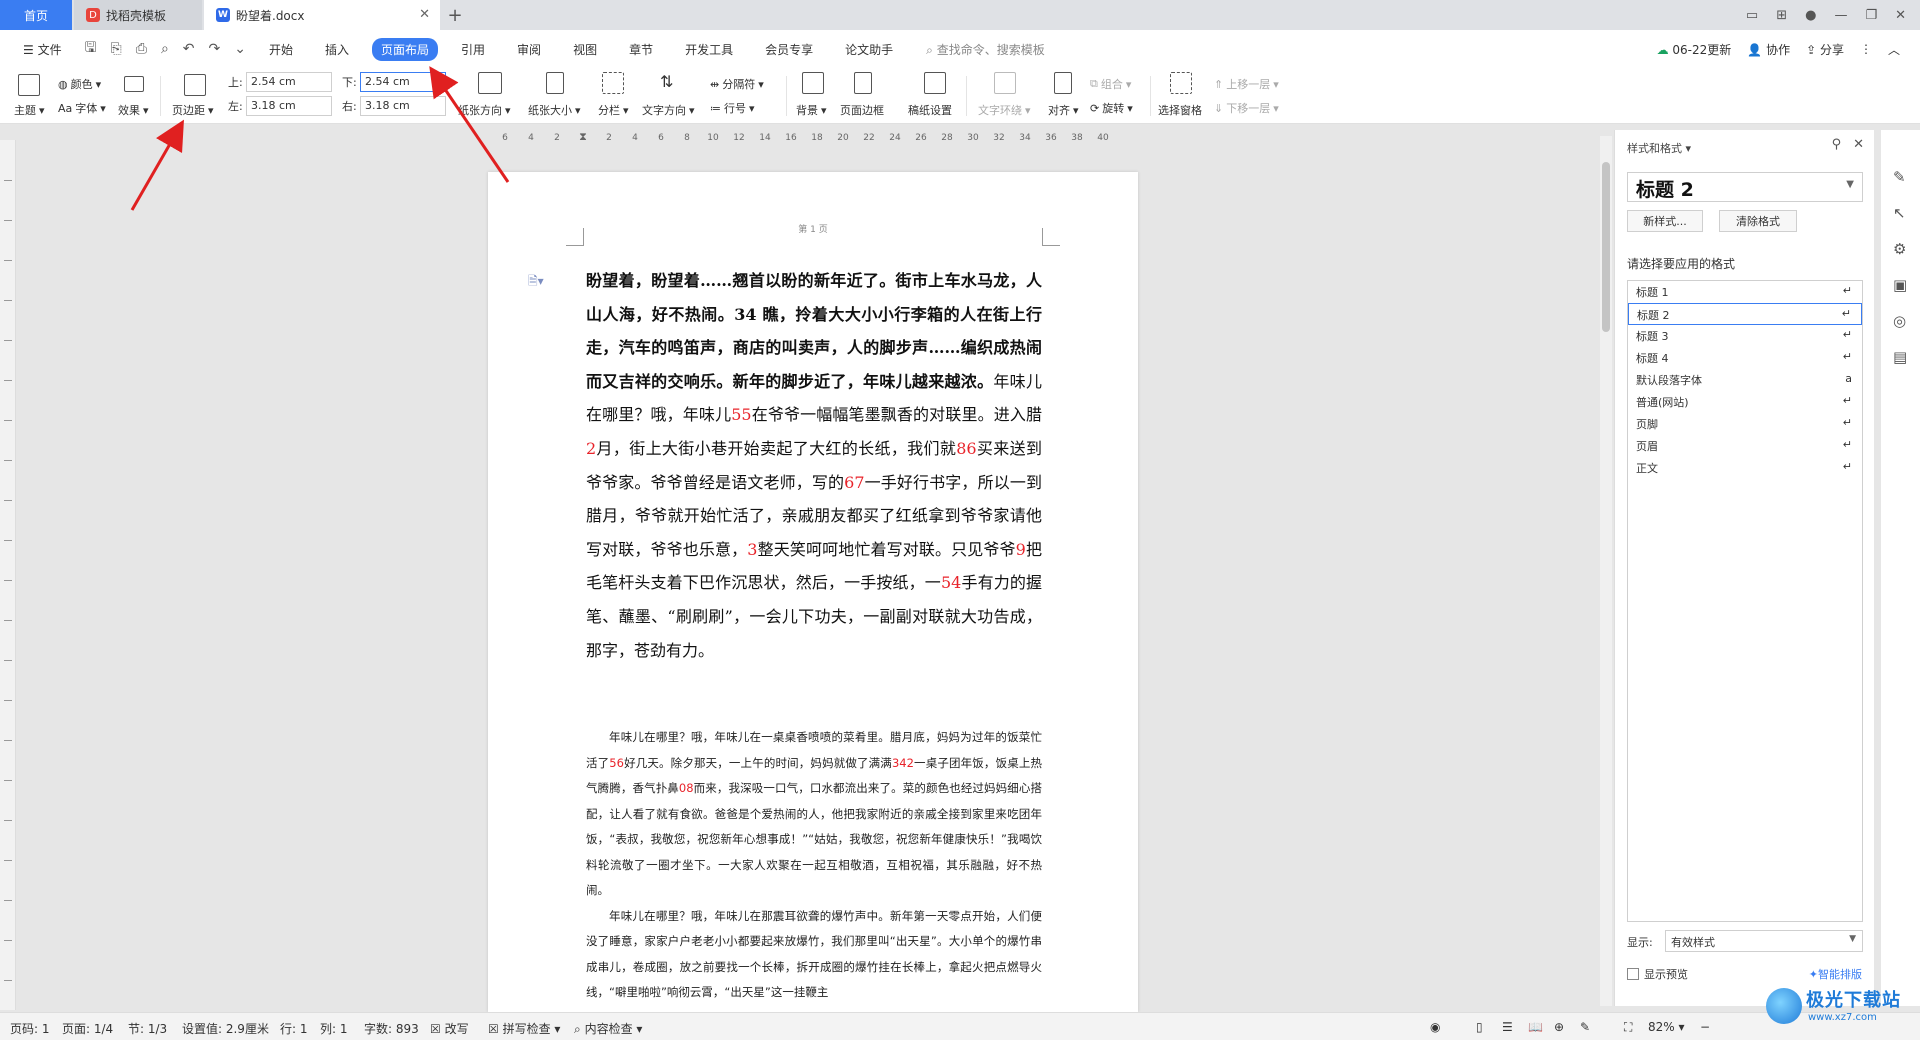  Describe the element at coordinates (1764, 941) in the screenshot. I see `show-filter-select: 有效样式 ▼` at that location.